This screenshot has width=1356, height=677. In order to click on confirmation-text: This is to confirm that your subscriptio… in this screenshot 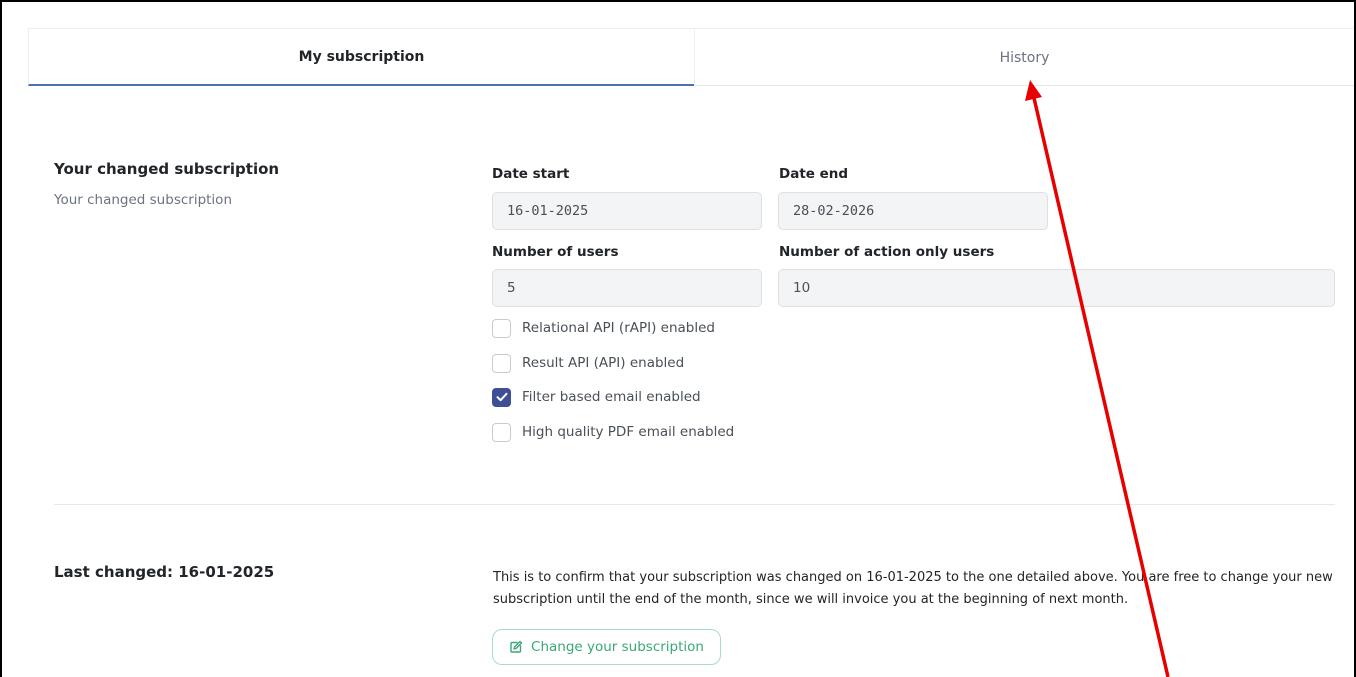, I will do `click(913, 588)`.